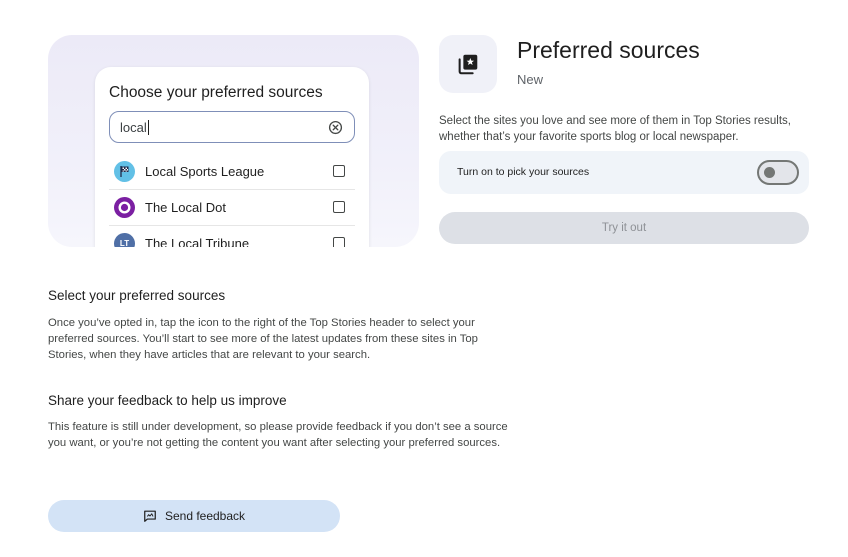 This screenshot has height=557, width=848. Describe the element at coordinates (185, 207) in the screenshot. I see `source-name: The Local Dot` at that location.